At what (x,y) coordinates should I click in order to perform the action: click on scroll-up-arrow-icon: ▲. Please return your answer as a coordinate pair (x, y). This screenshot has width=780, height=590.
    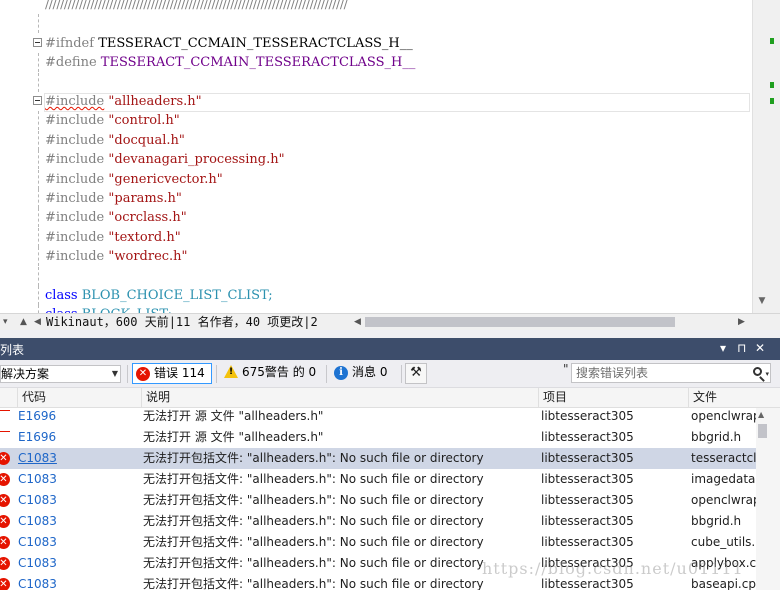
    Looking at the image, I should click on (761, 414).